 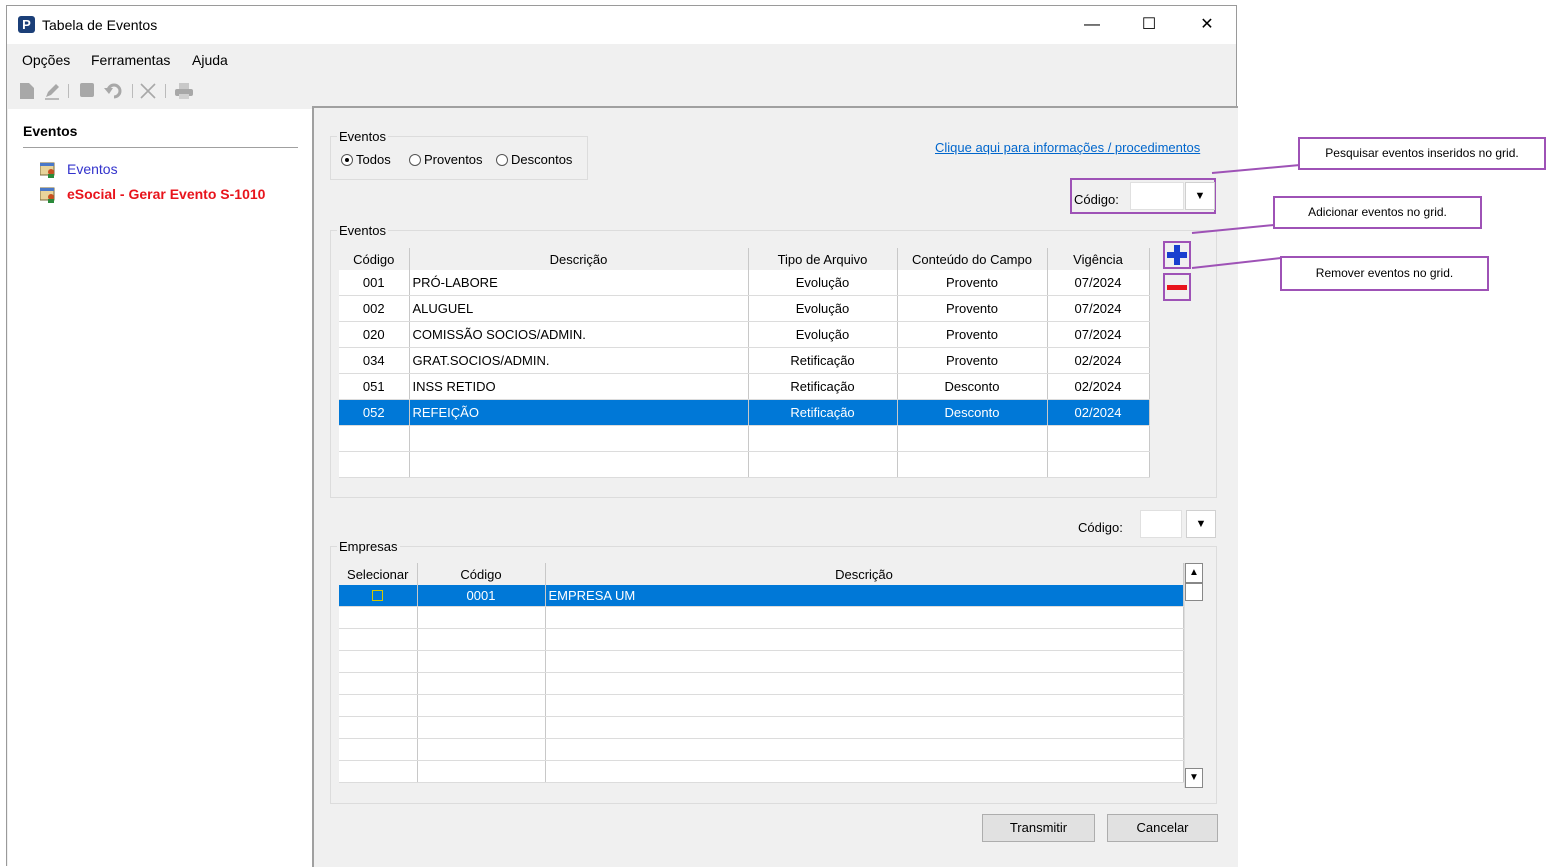 What do you see at coordinates (113, 91) in the screenshot?
I see `undo-icon` at bounding box center [113, 91].